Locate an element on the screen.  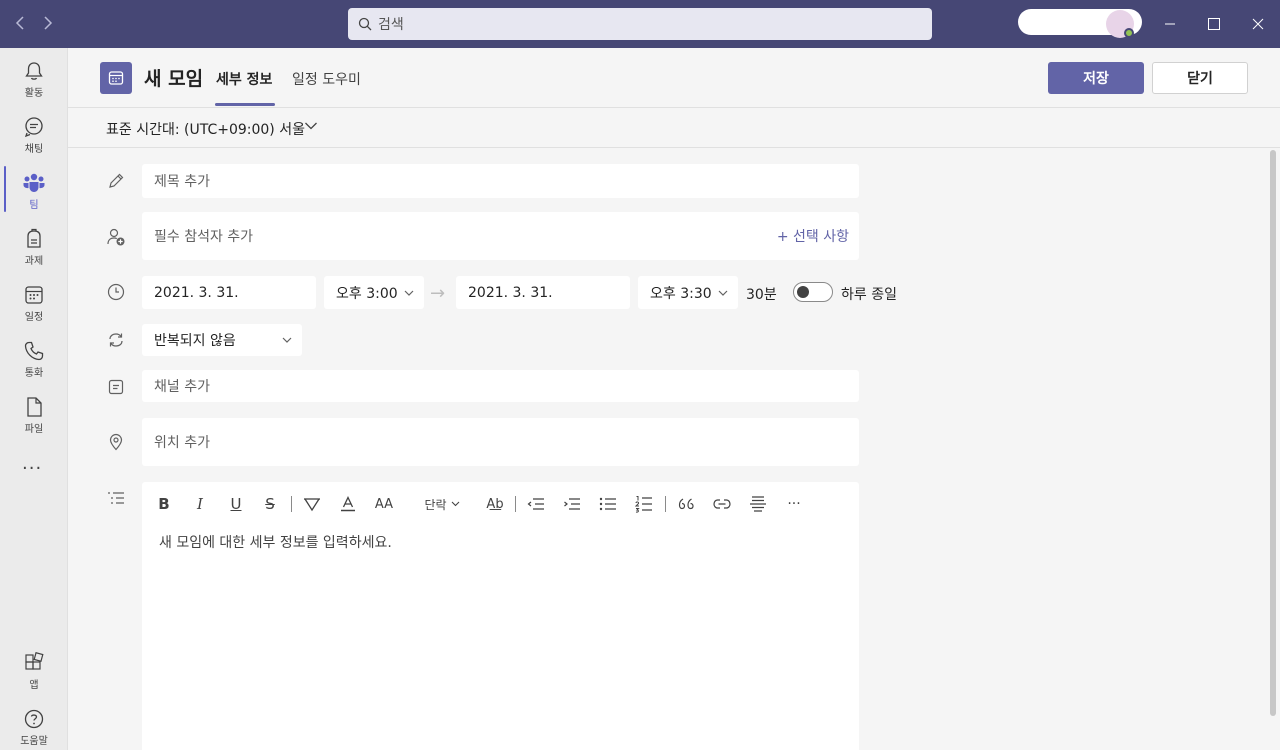
rail-label: 앱 is located at coordinates (34, 685).